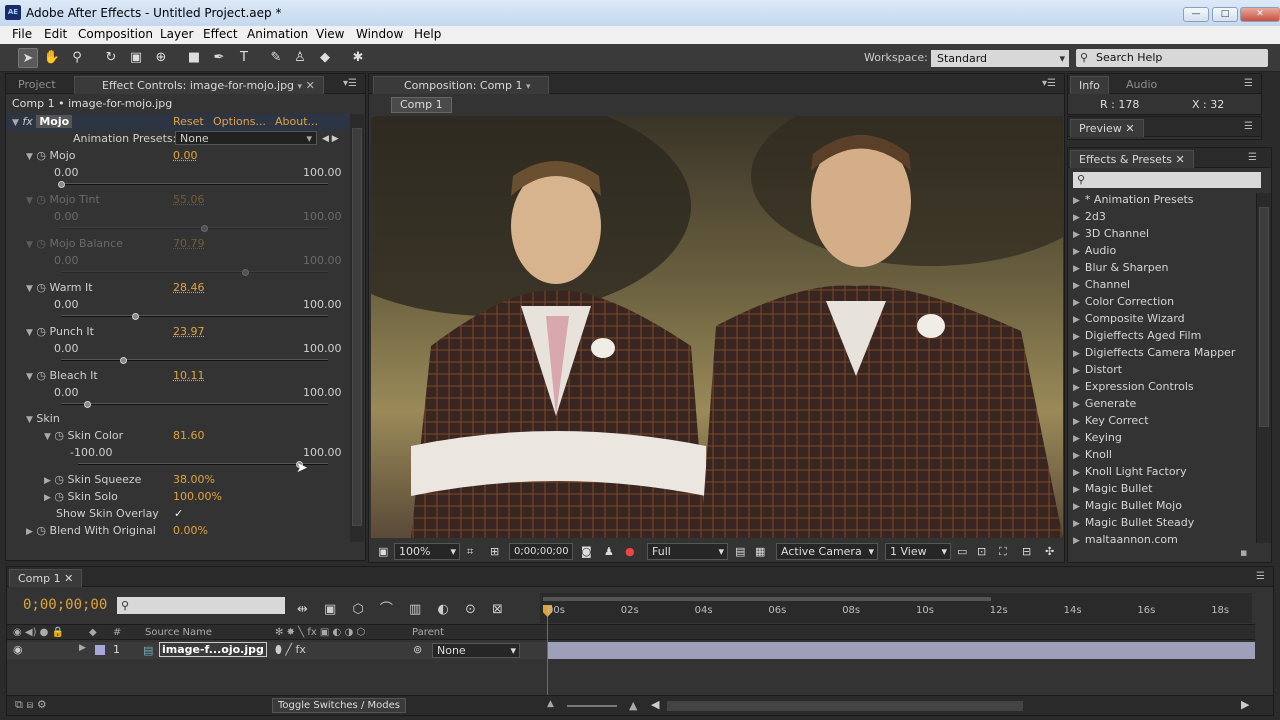  Describe the element at coordinates (1089, 216) in the screenshot. I see `effects-list-item: ▶ 2d3` at that location.